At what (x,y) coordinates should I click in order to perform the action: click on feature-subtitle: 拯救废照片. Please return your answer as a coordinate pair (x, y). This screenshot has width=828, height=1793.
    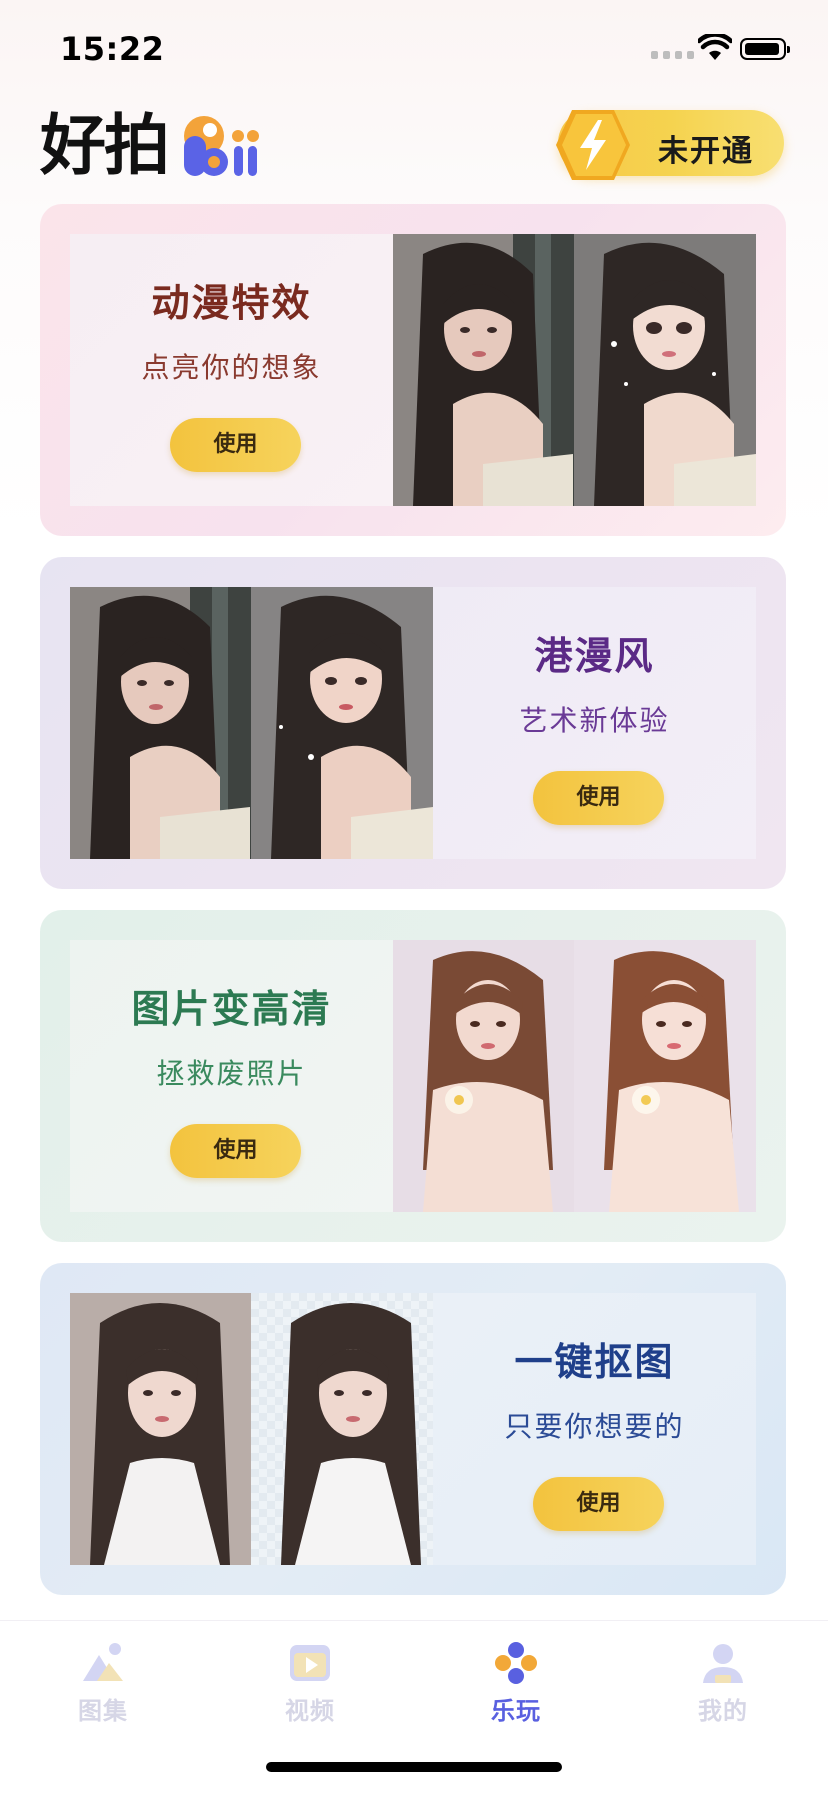
    Looking at the image, I should click on (231, 1073).